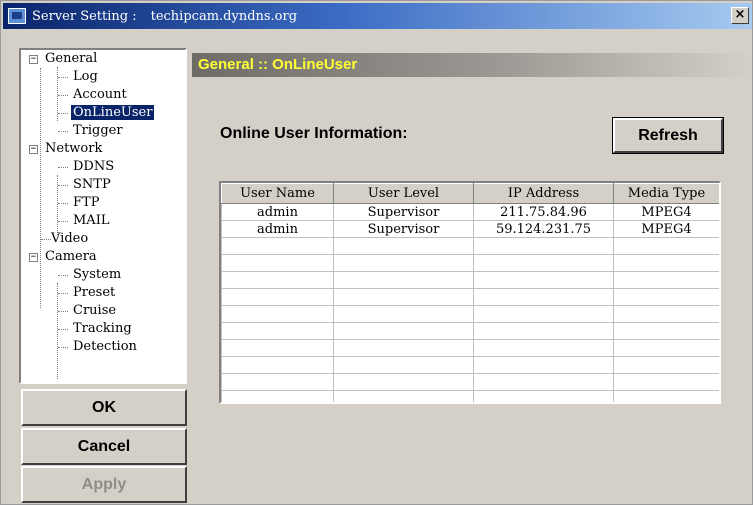  I want to click on window-title: Server Setting :, so click(84, 16).